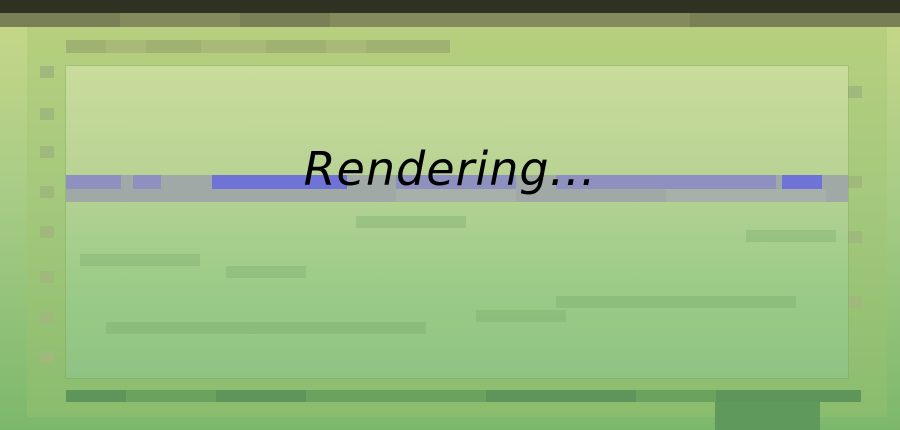 Image resolution: width=900 pixels, height=430 pixels. Describe the element at coordinates (450, 6) in the screenshot. I see `window-title-bar` at that location.